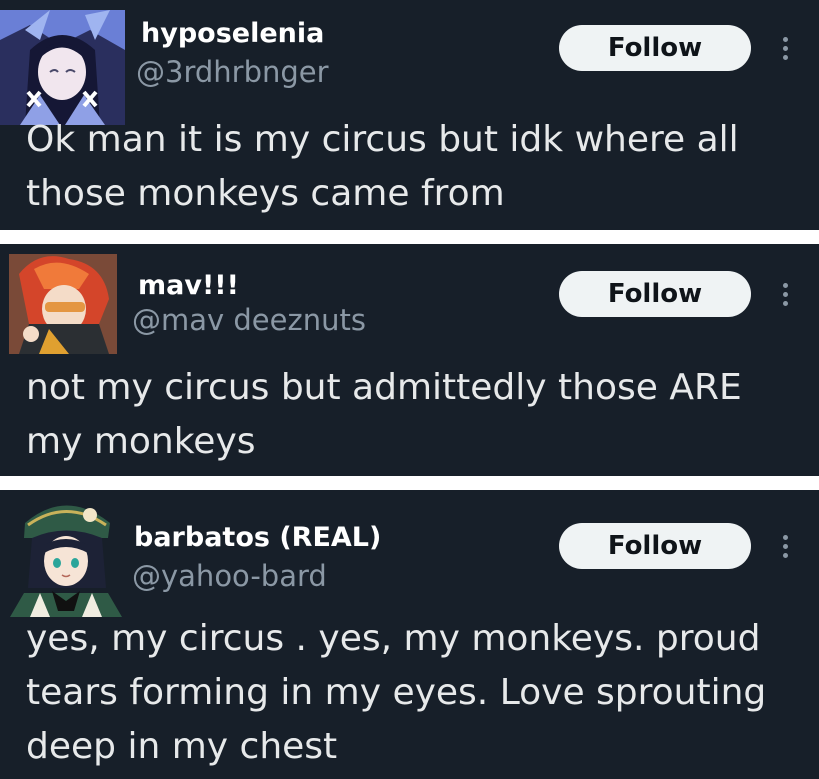 This screenshot has width=819, height=779. Describe the element at coordinates (232, 72) in the screenshot. I see `handle: @3rdhrbnger` at that location.